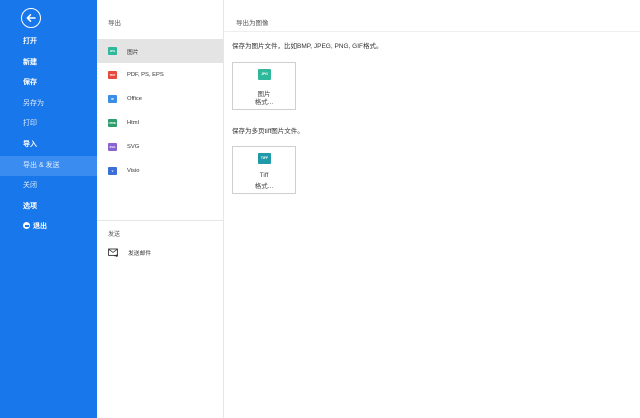 This screenshot has height=418, width=640. What do you see at coordinates (26, 226) in the screenshot?
I see `exit-icon` at bounding box center [26, 226].